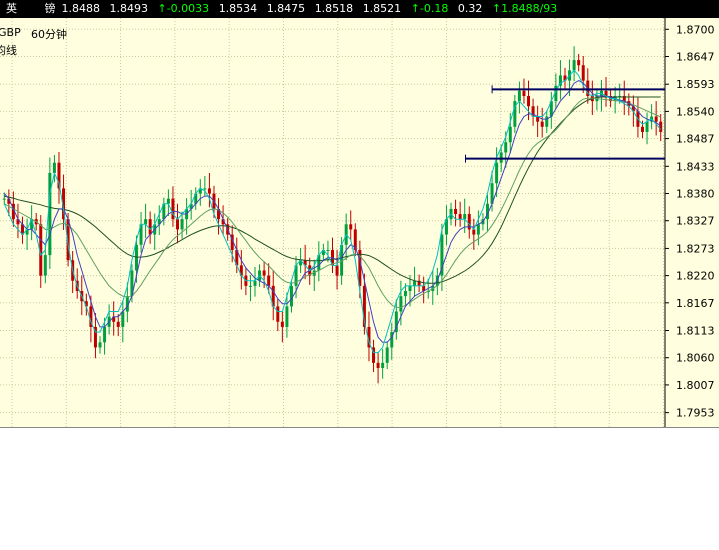 This screenshot has height=550, width=719. What do you see at coordinates (470, 8) in the screenshot?
I see `quote-volume: 0.32` at bounding box center [470, 8].